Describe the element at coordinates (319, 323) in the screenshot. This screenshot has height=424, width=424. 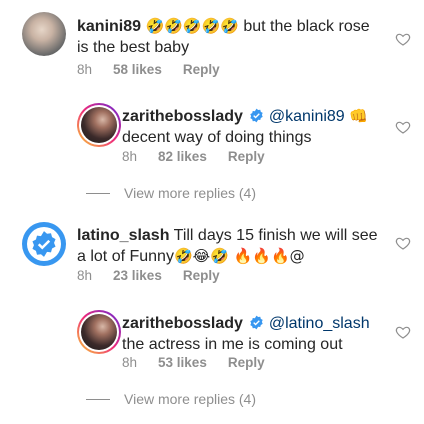
I see `mention-link: @latino_slash` at that location.